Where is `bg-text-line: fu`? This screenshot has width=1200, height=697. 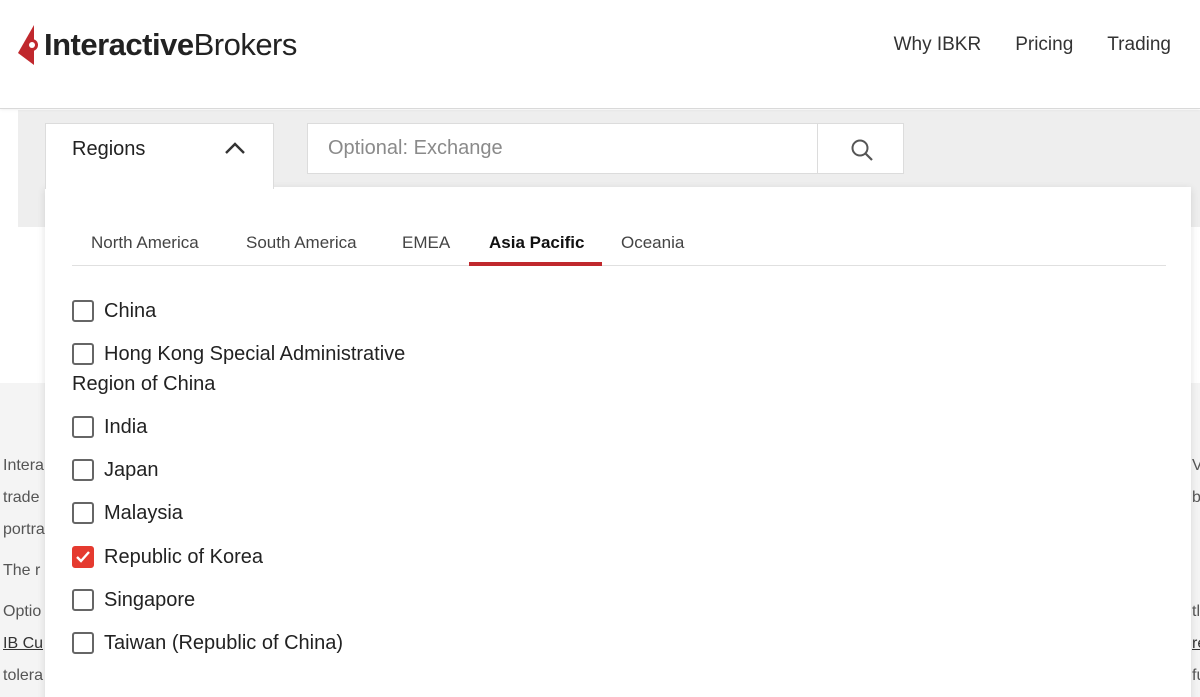 bg-text-line: fu is located at coordinates (1196, 675).